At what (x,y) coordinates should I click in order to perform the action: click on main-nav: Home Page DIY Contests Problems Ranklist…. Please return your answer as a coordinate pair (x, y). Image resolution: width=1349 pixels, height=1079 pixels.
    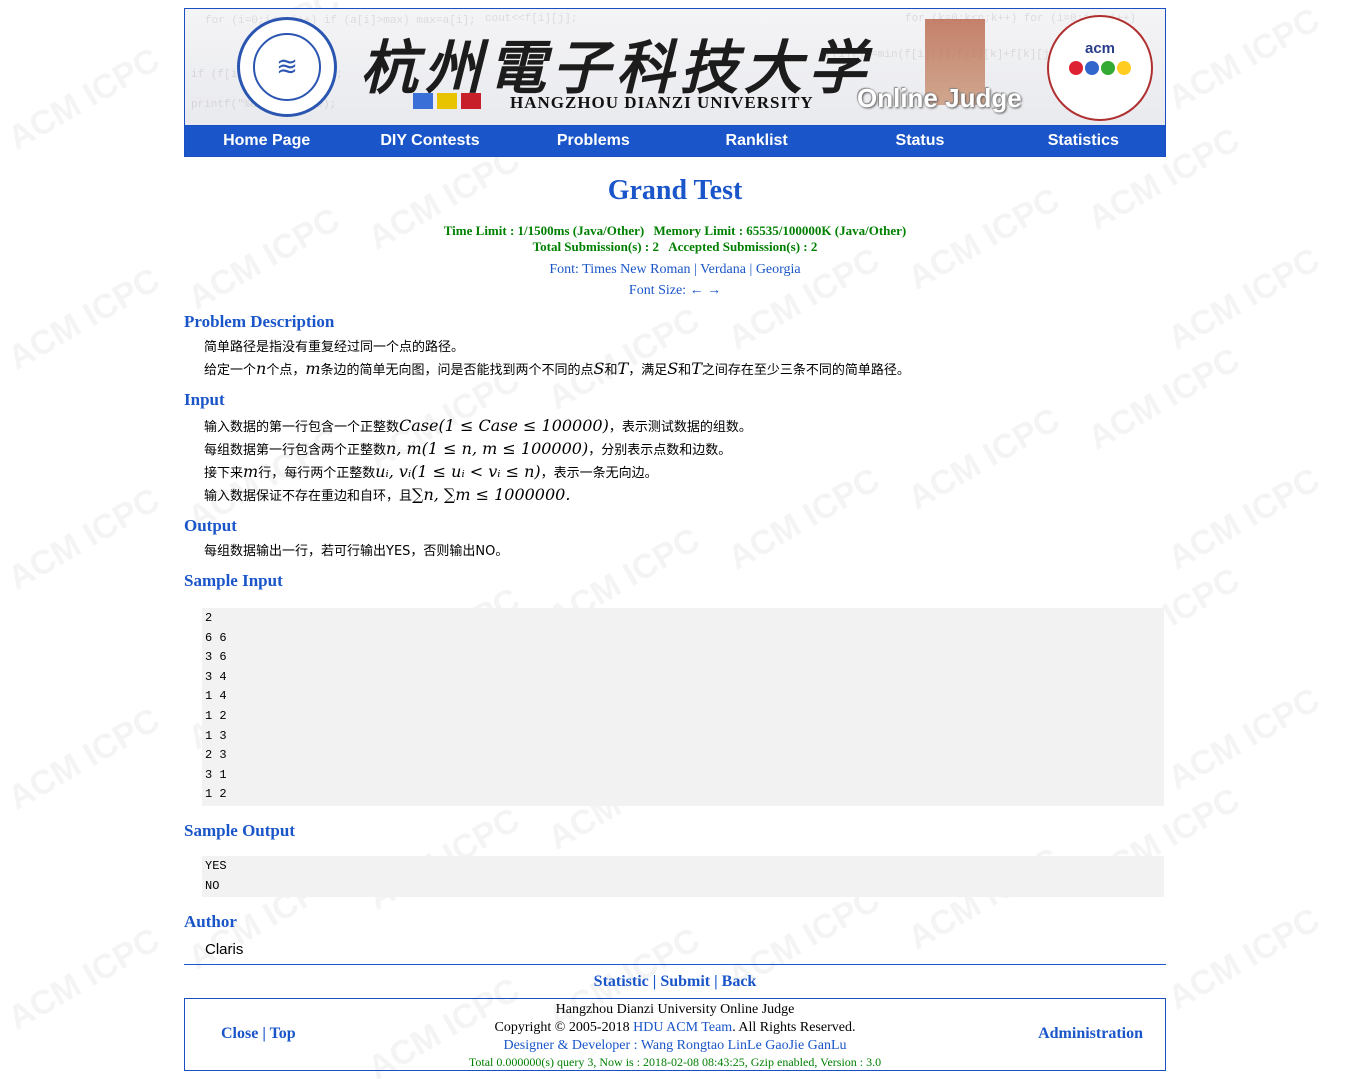
    Looking at the image, I should click on (675, 141).